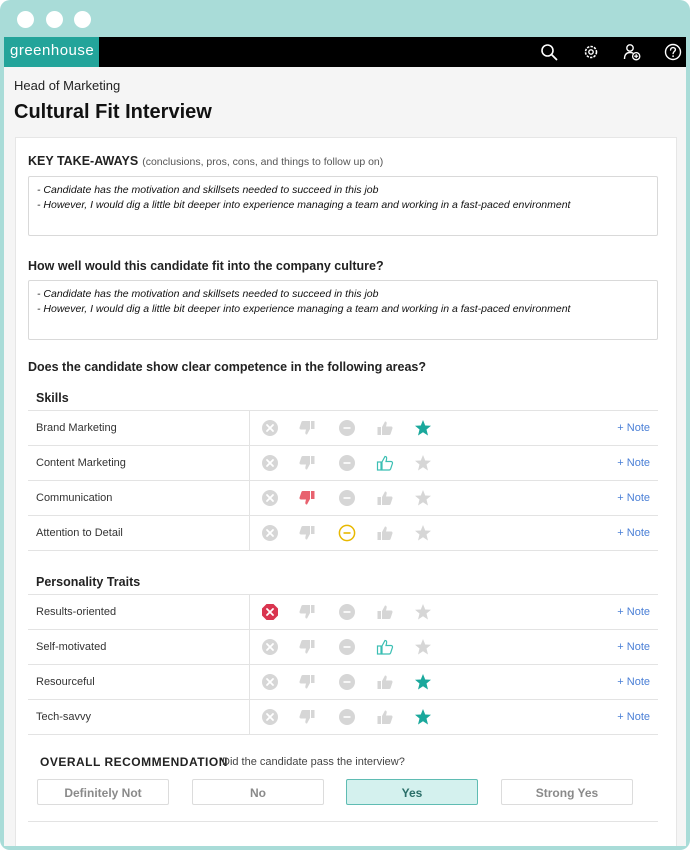 This screenshot has width=690, height=850. I want to click on greenhouse-logo: greenhouse, so click(51, 52).